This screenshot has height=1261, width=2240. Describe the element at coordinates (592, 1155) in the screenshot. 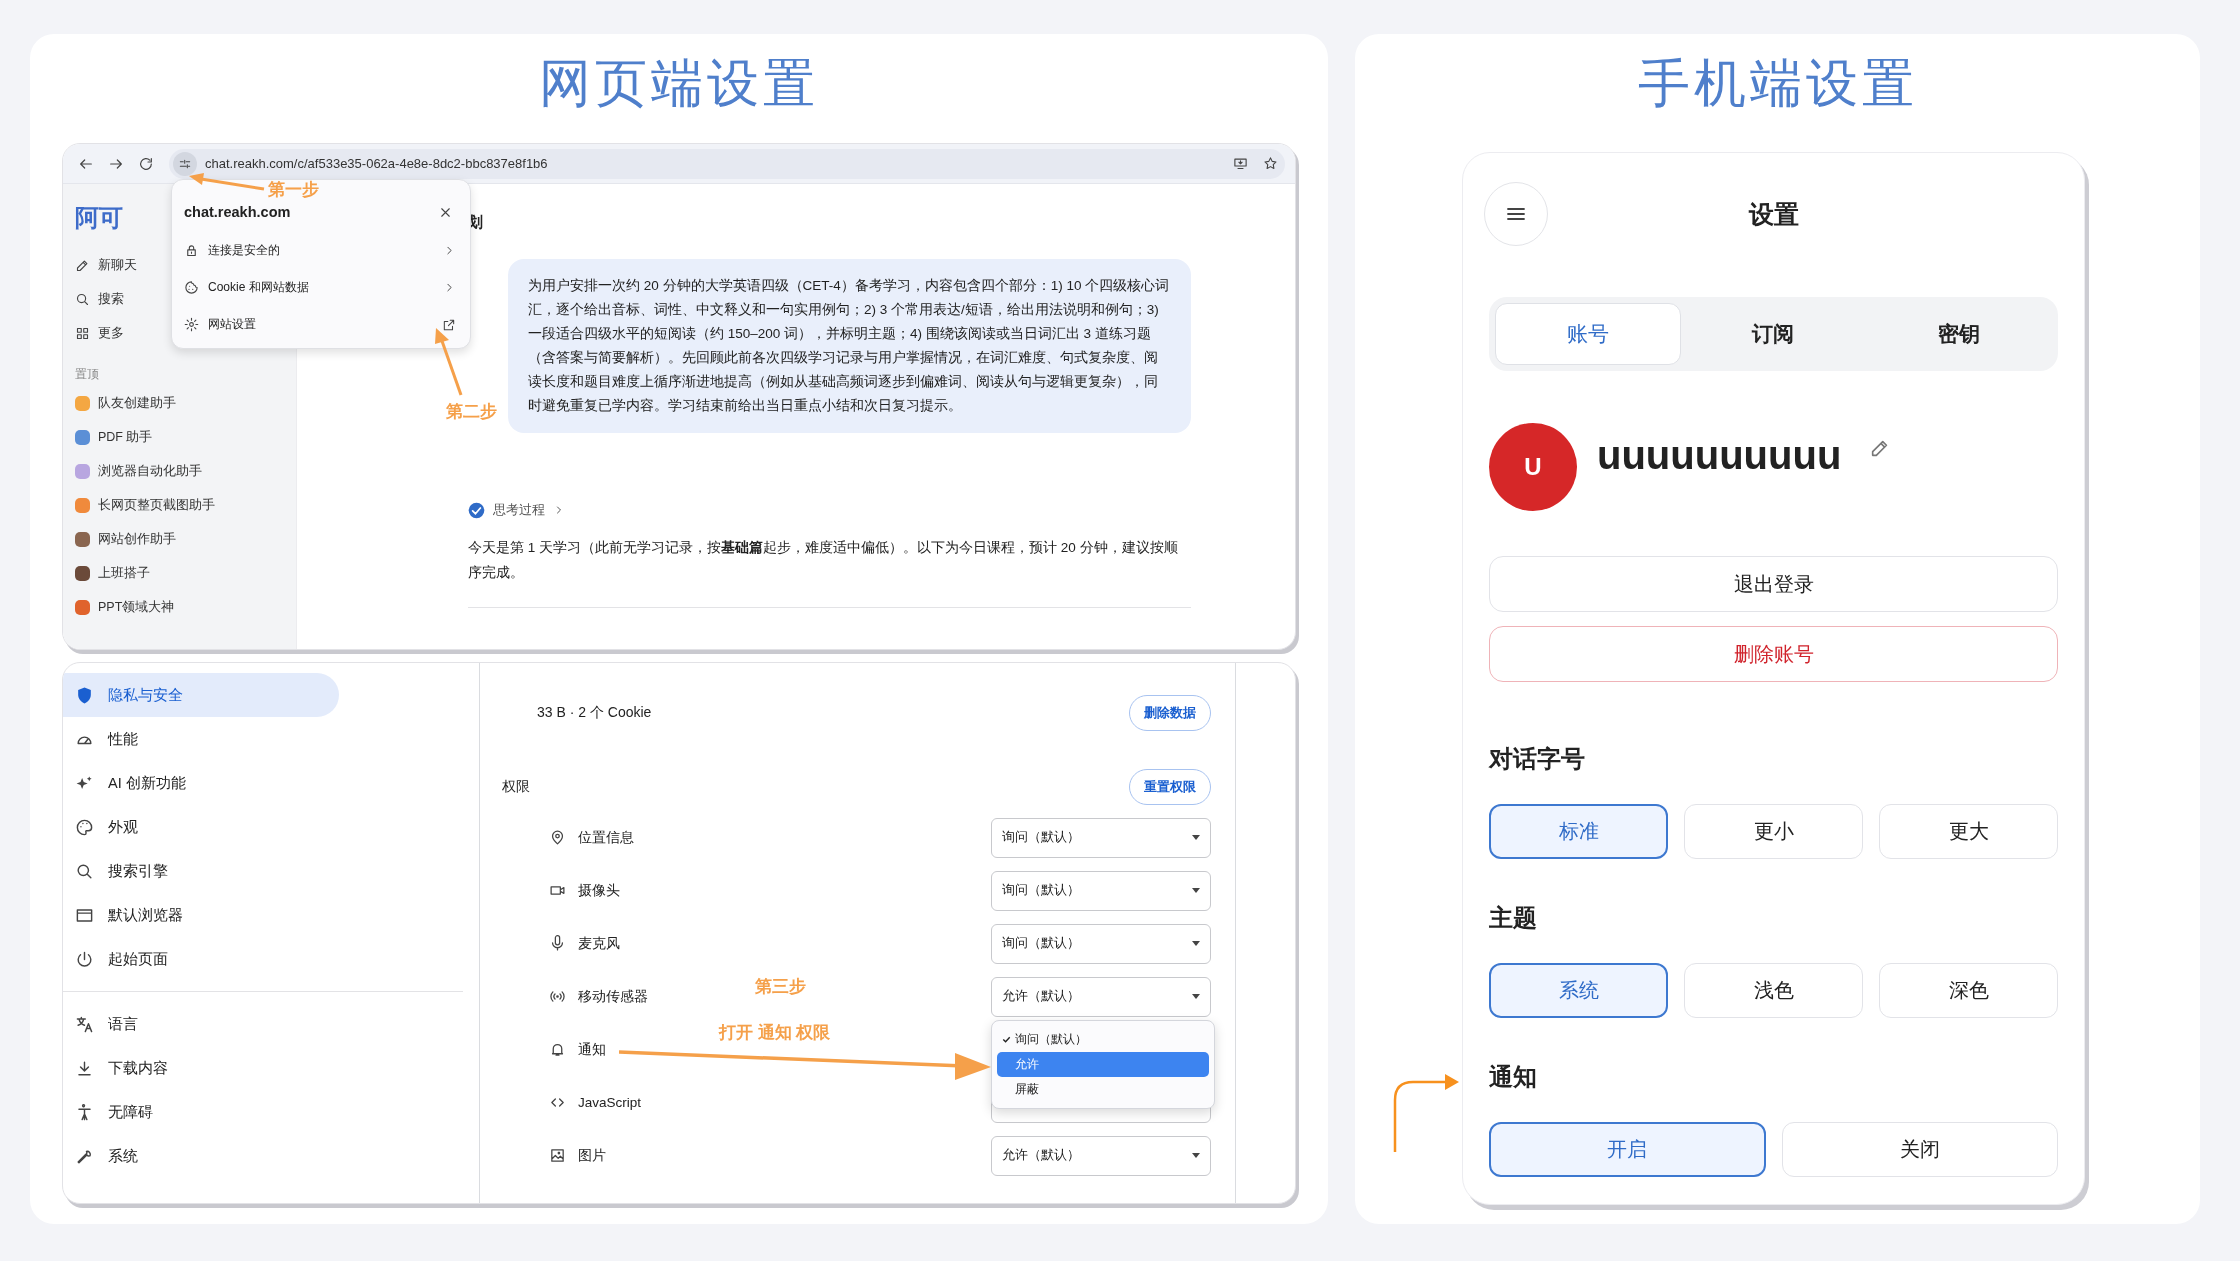

I see `permission-label: 图片` at that location.